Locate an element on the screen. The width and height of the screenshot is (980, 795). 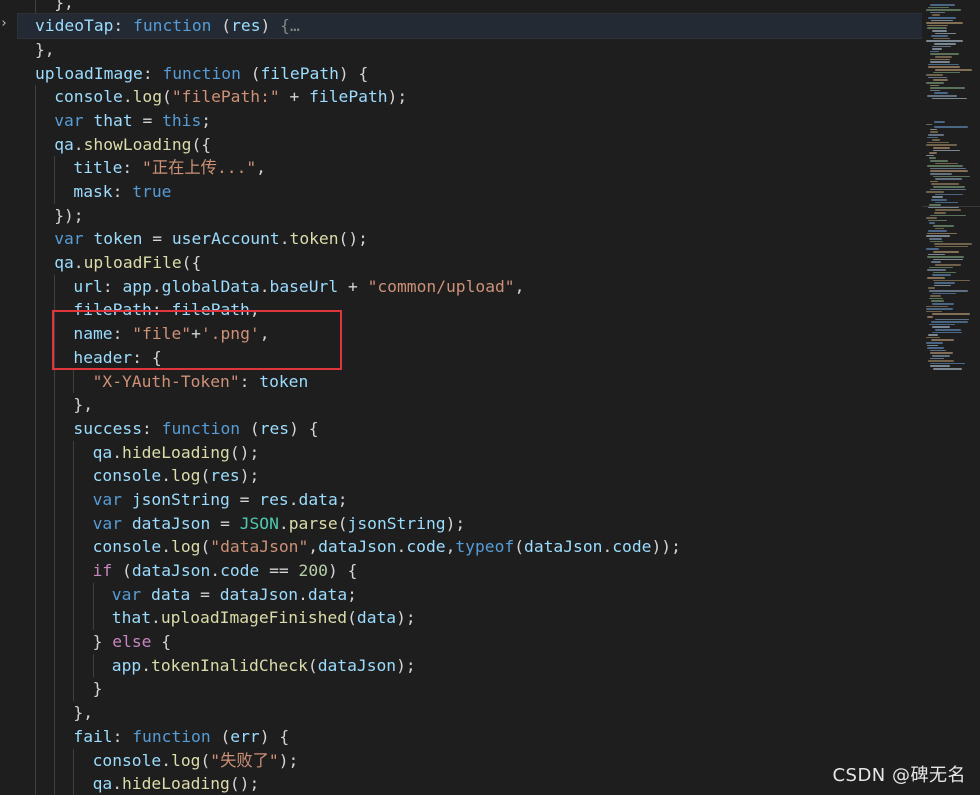
code-text: }); is located at coordinates (69, 215).